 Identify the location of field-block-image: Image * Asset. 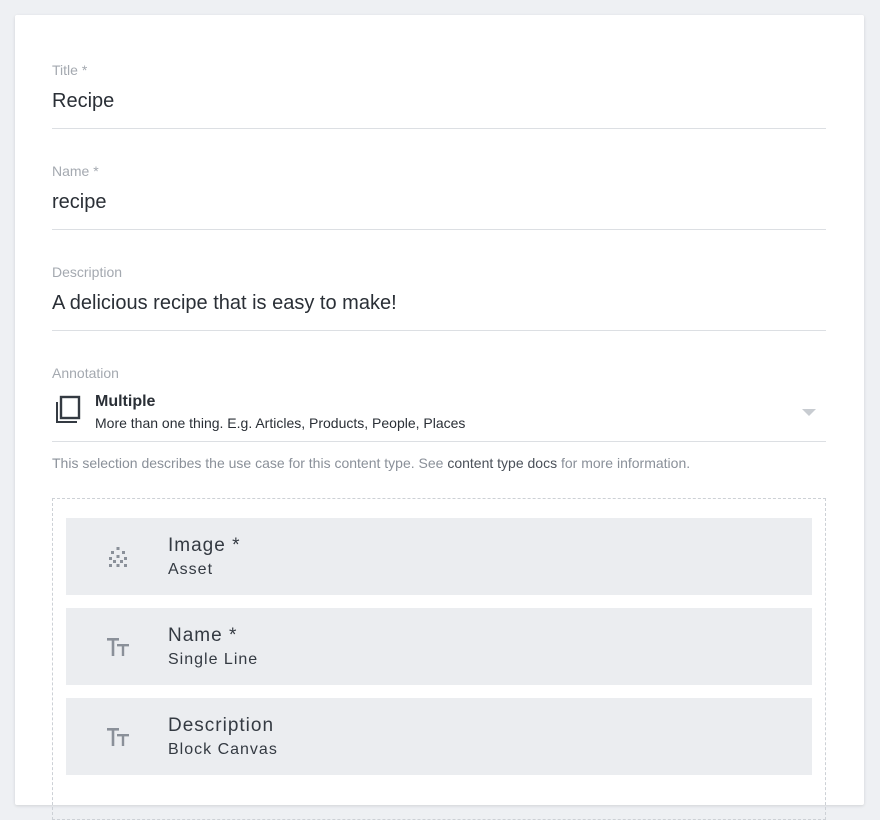
(439, 556).